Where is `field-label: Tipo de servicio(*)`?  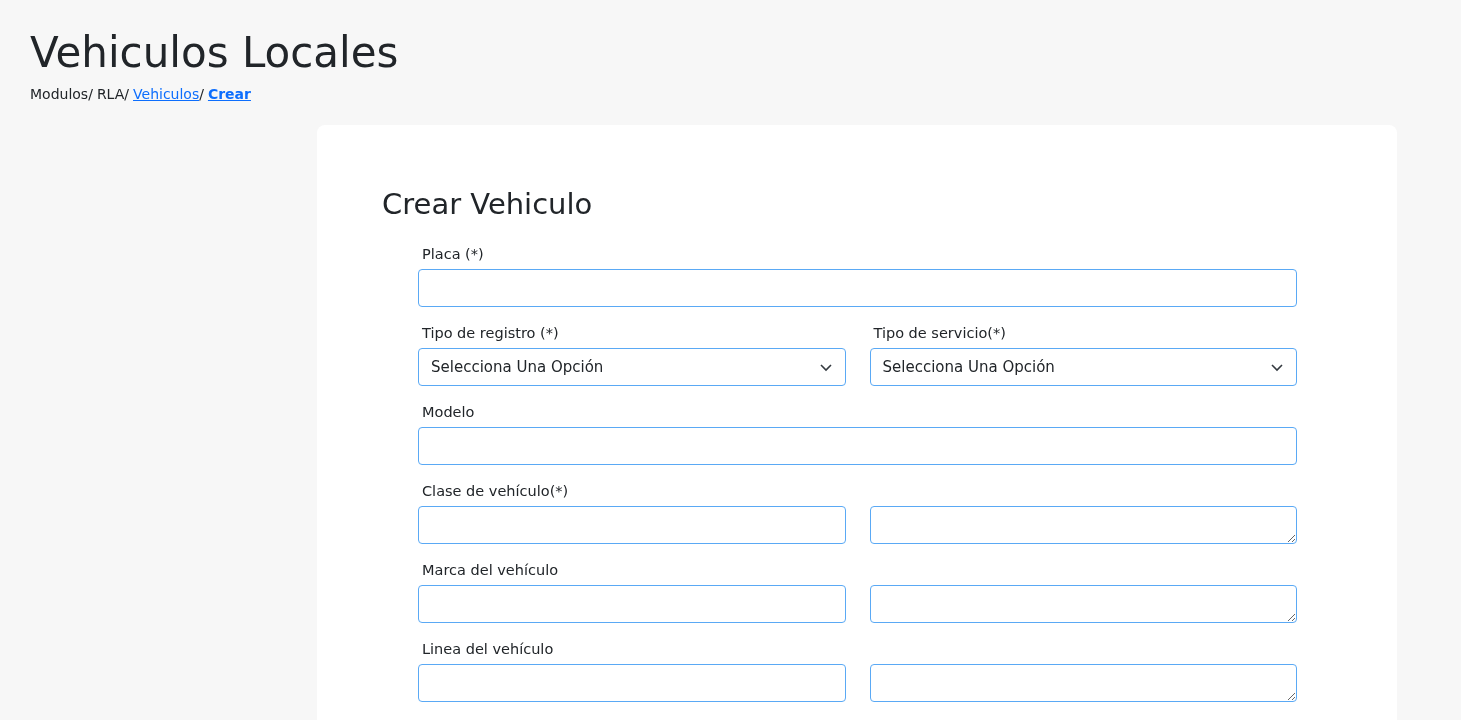
field-label: Tipo de servicio(*) is located at coordinates (939, 333).